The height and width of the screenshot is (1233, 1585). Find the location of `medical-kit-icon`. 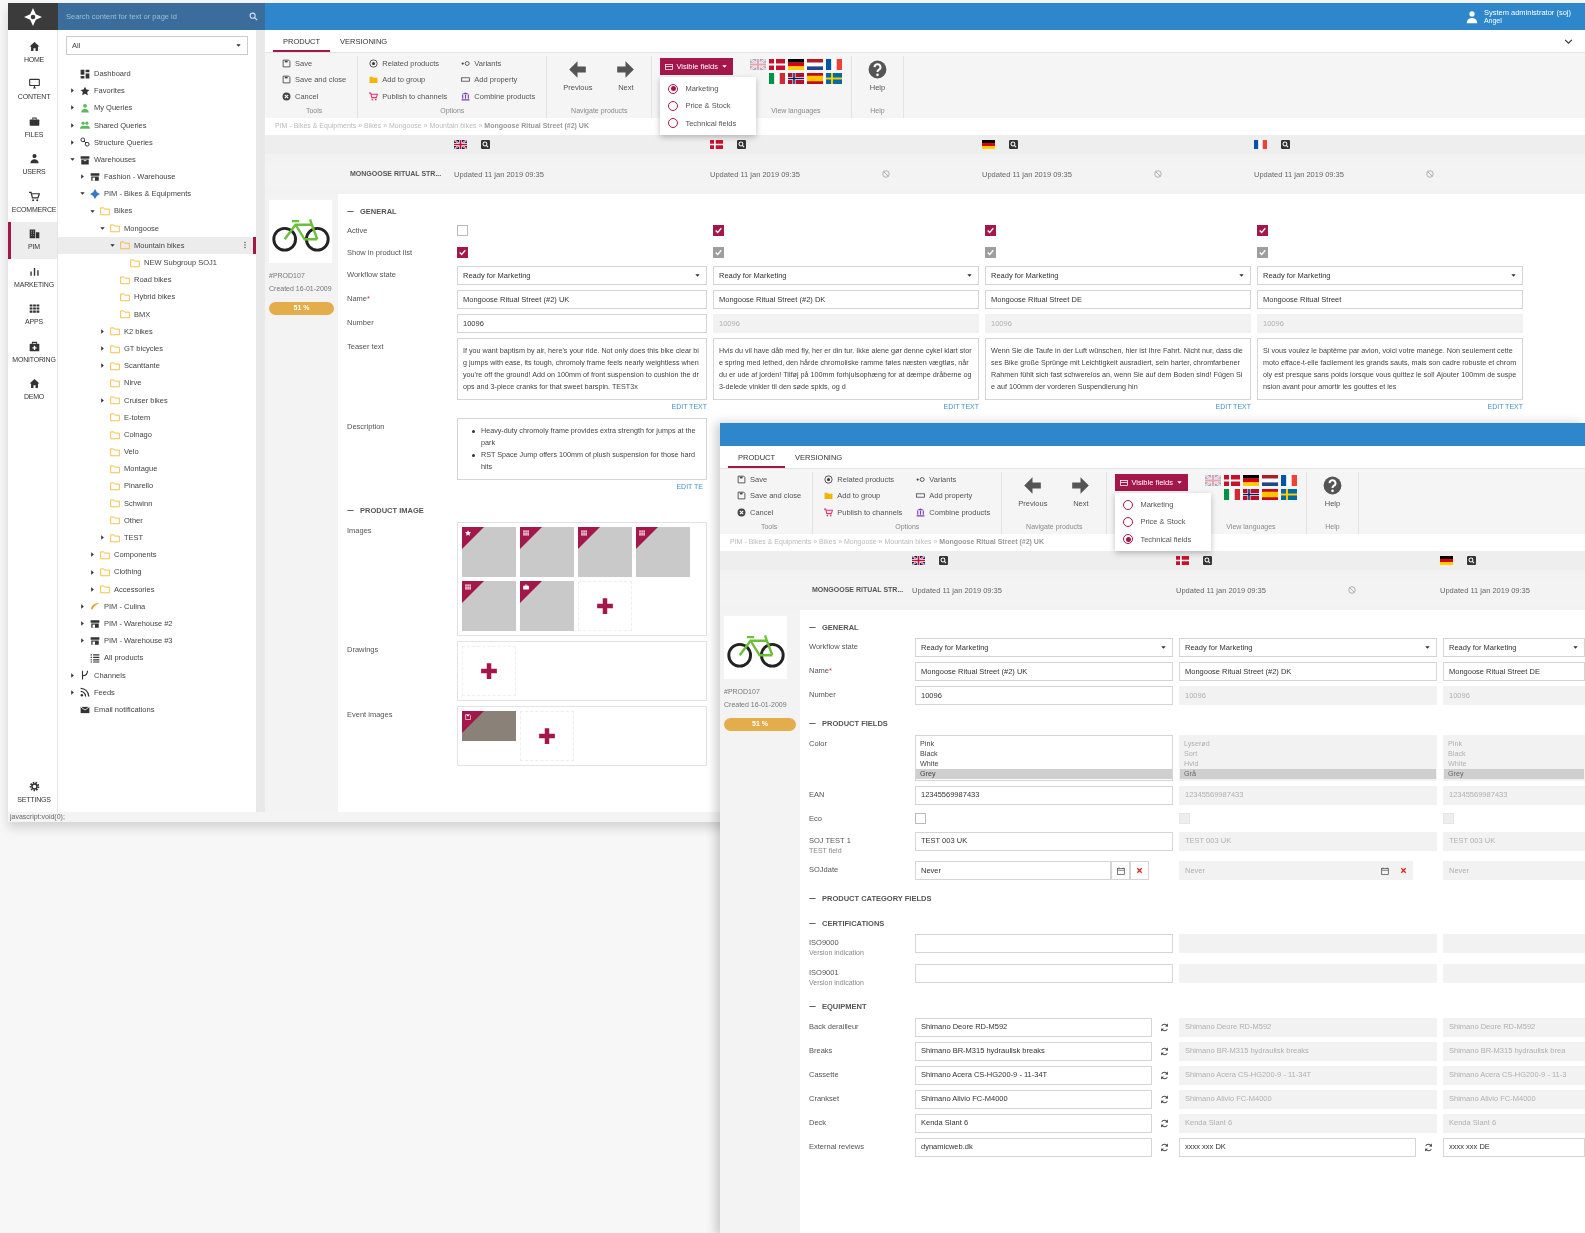

medical-kit-icon is located at coordinates (34, 346).